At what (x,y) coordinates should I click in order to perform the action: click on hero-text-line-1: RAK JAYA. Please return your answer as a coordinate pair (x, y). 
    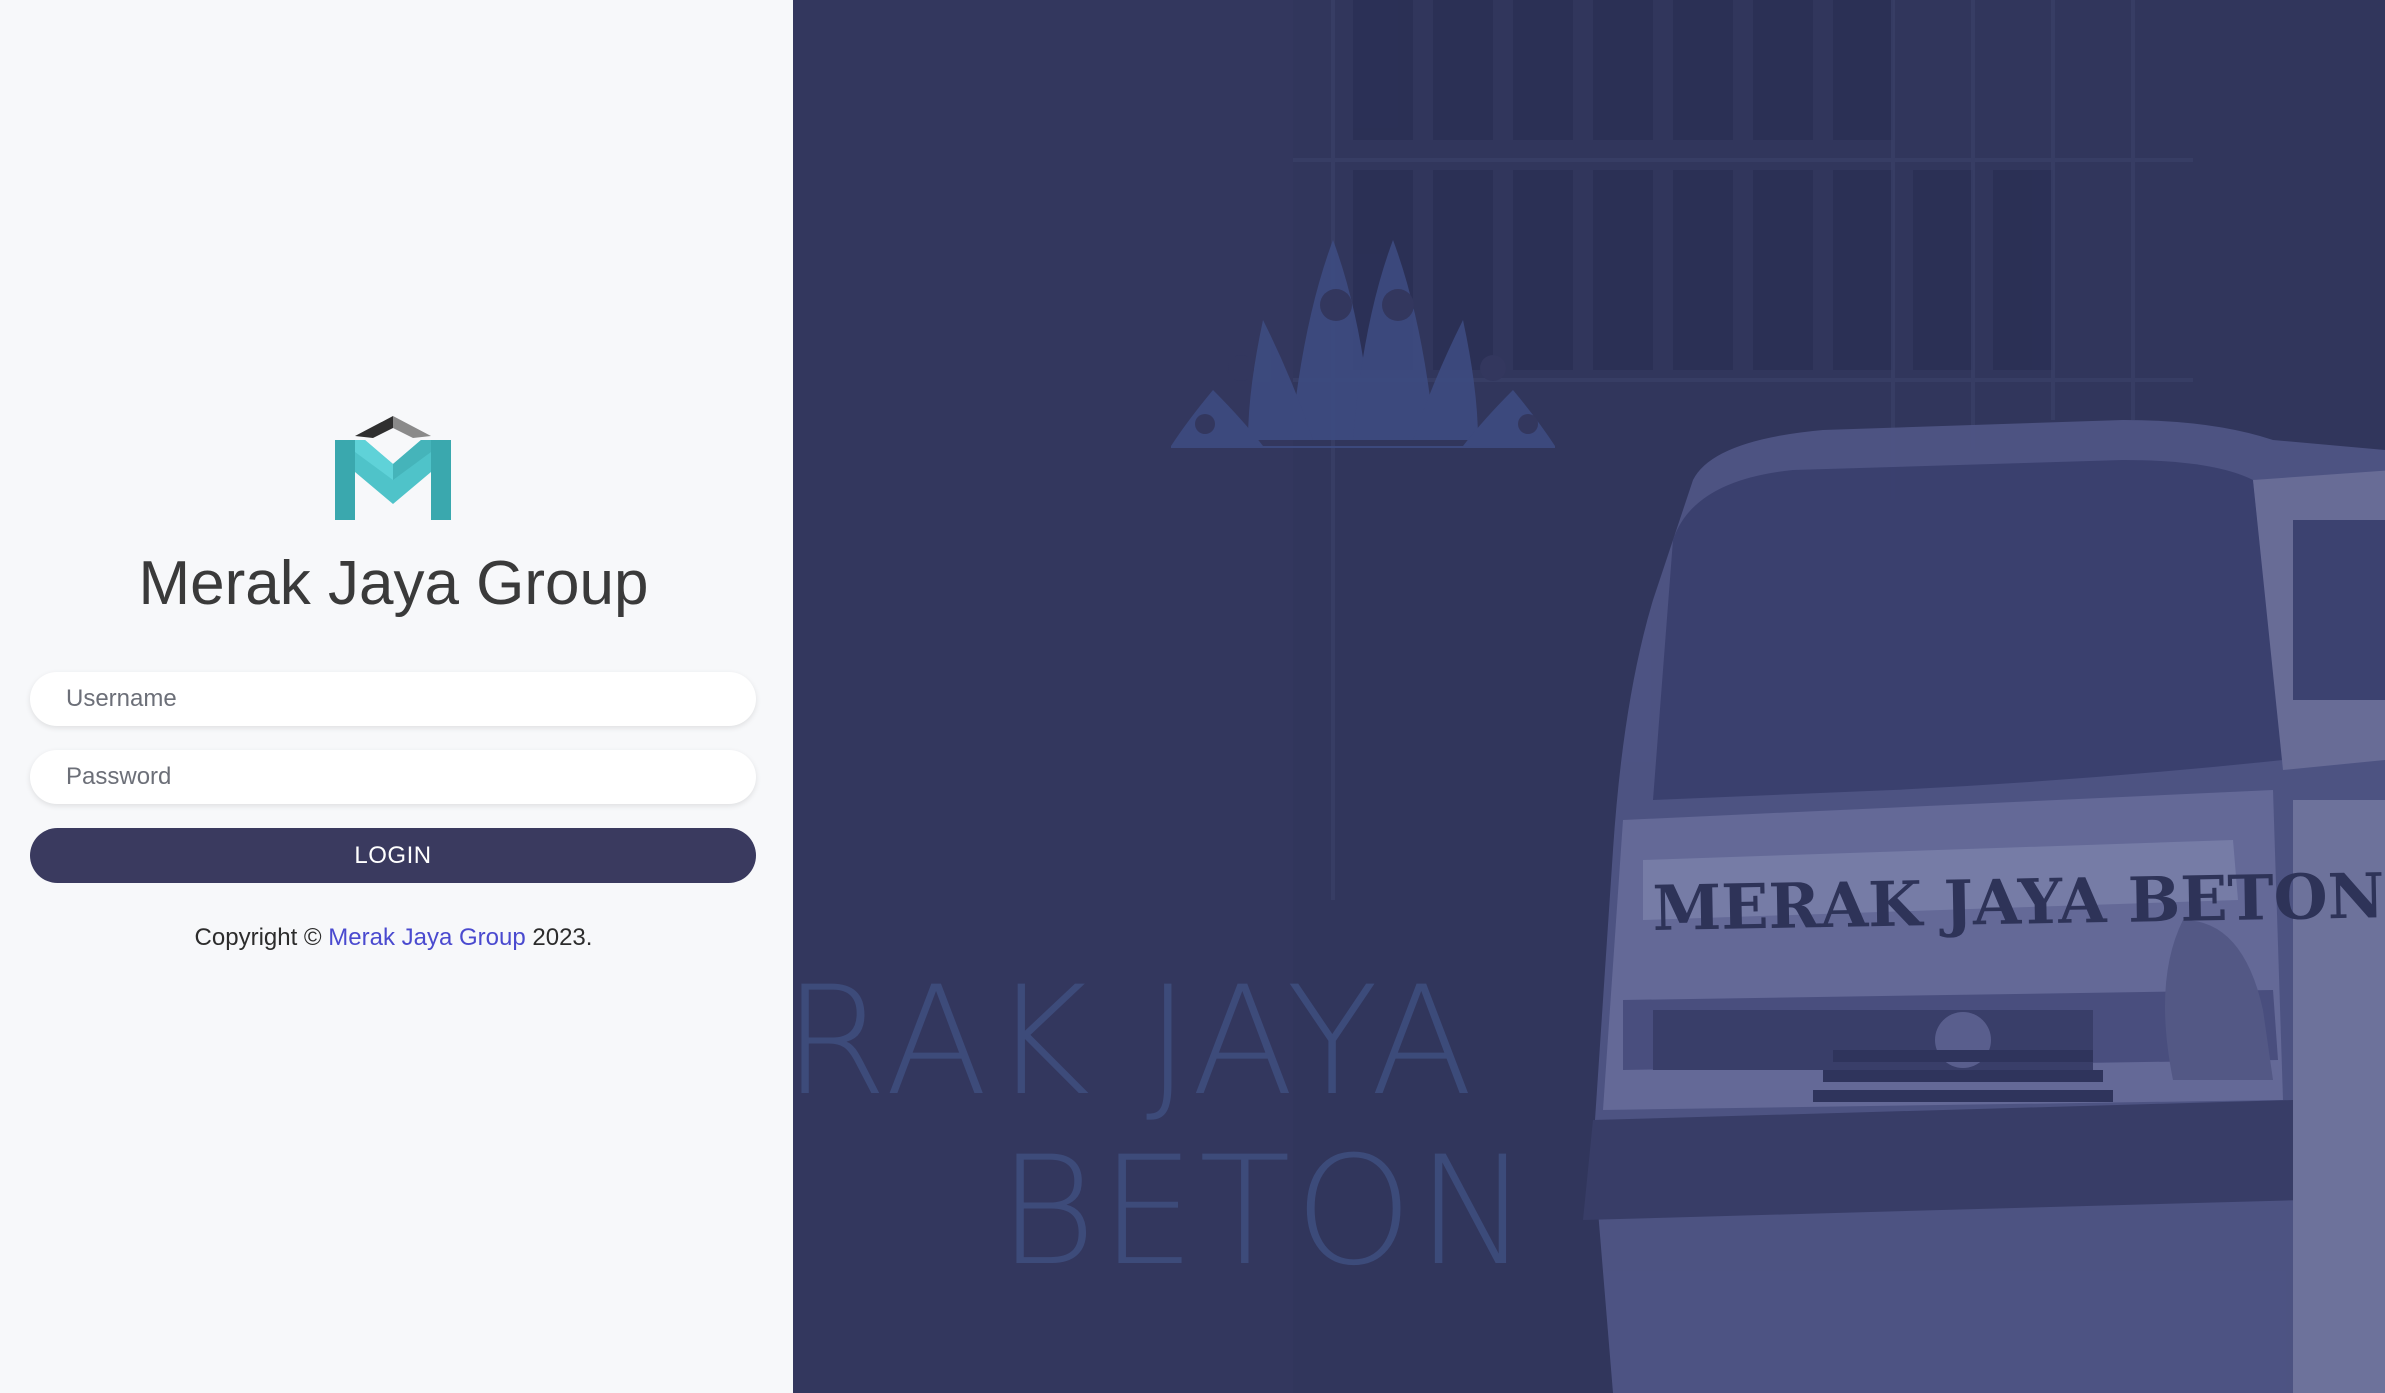
    Looking at the image, I should click on (1135, 1042).